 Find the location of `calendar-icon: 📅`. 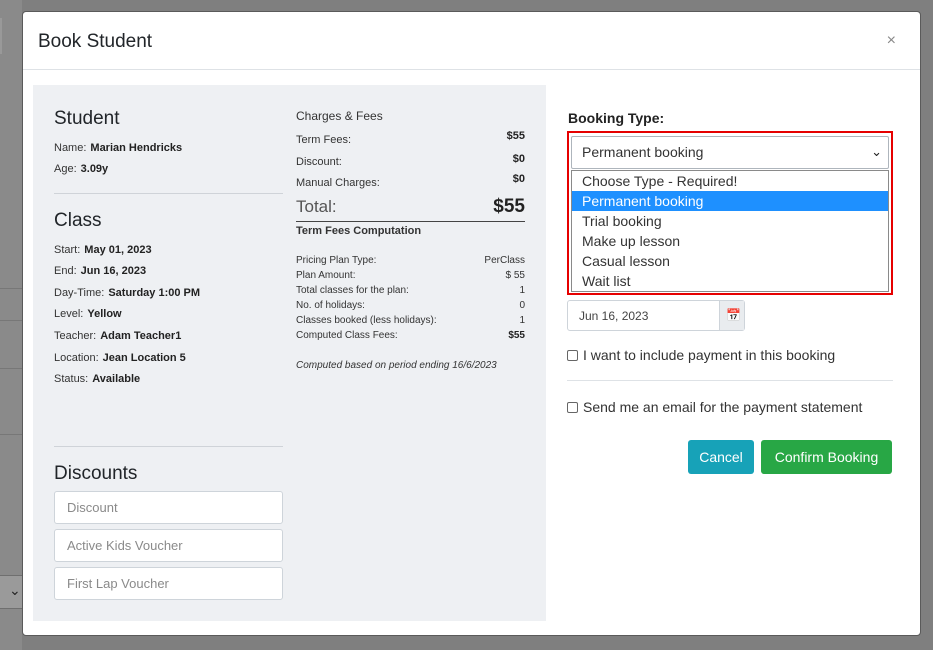

calendar-icon: 📅 is located at coordinates (733, 315).